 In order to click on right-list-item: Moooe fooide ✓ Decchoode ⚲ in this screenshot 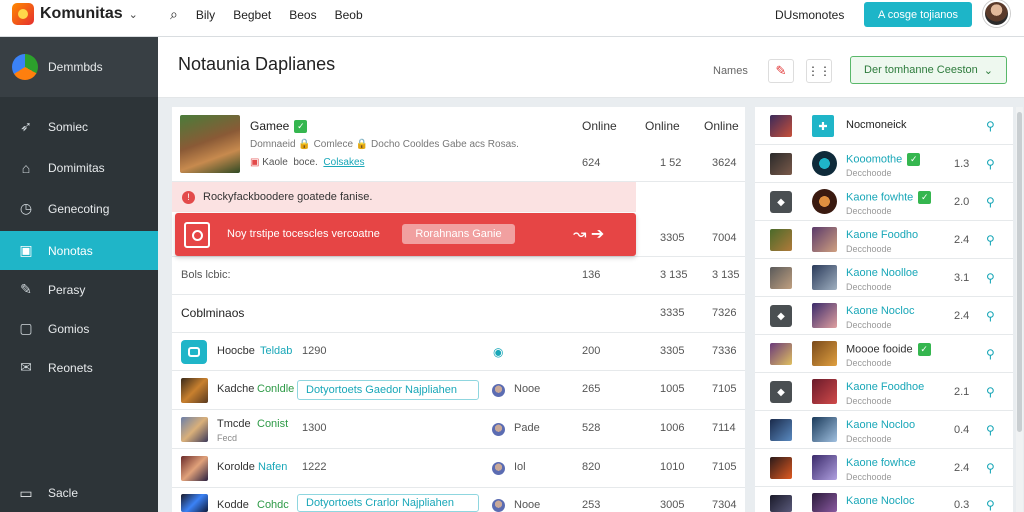, I will do `click(884, 354)`.